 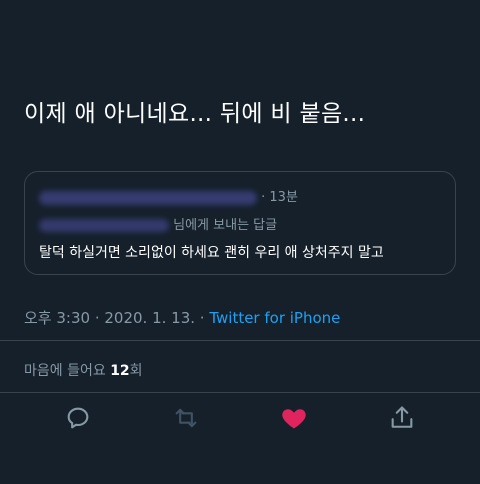 I want to click on quoted-tweet-reply-to: 님에게 보내는 답글, so click(x=158, y=223).